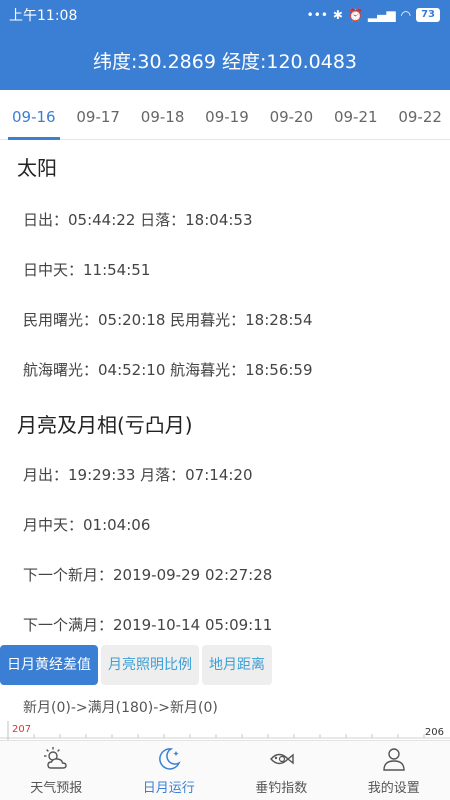  Describe the element at coordinates (163, 115) in the screenshot. I see `date-tab: 09-18` at that location.